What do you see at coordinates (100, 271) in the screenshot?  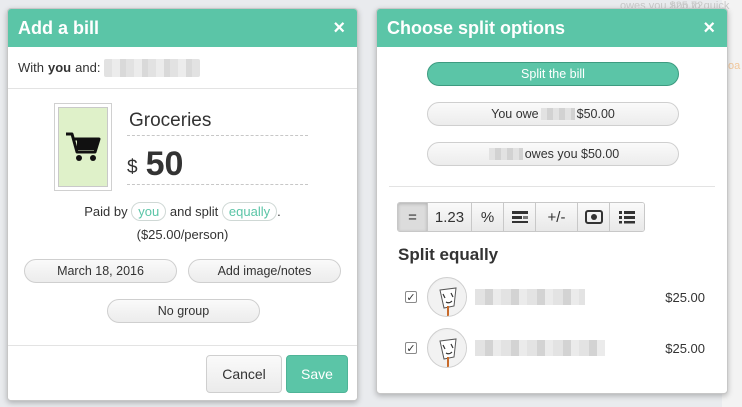 I see `date-button: March 18, 2016` at bounding box center [100, 271].